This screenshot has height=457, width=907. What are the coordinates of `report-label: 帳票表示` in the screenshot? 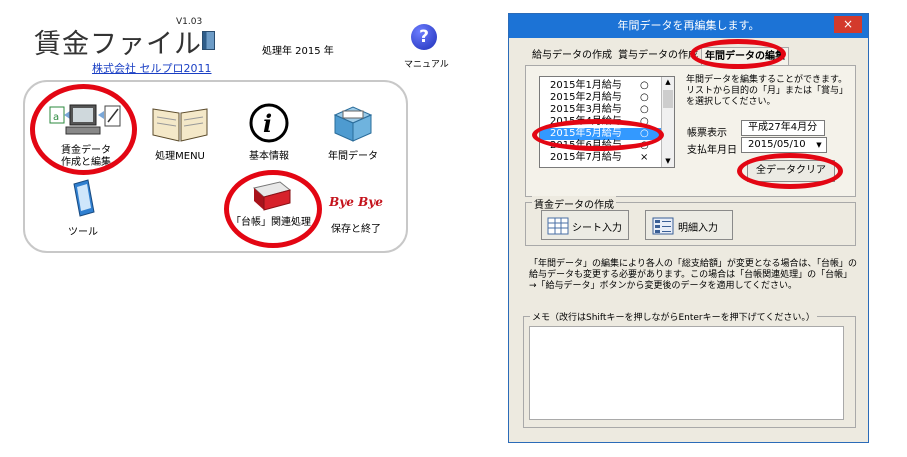 It's located at (707, 133).